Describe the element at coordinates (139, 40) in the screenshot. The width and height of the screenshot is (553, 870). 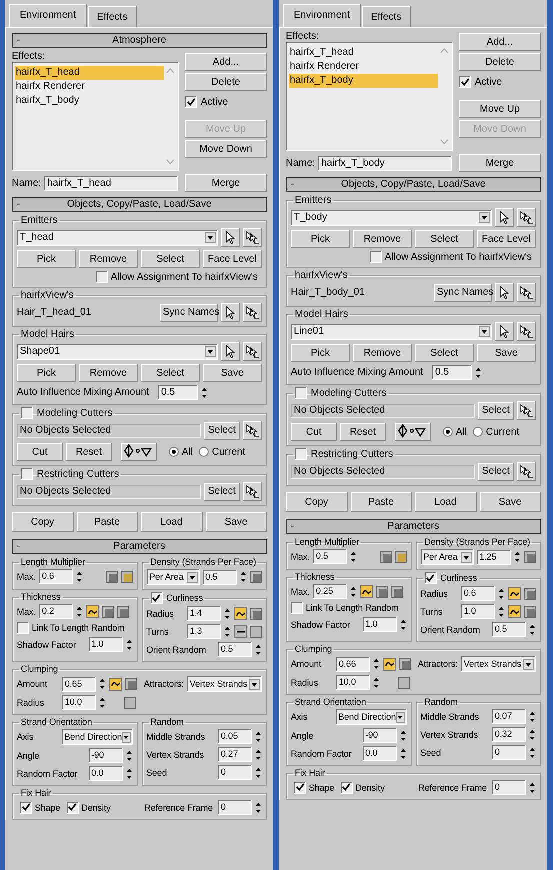
I see `rollout-header: - Atmosphere` at that location.